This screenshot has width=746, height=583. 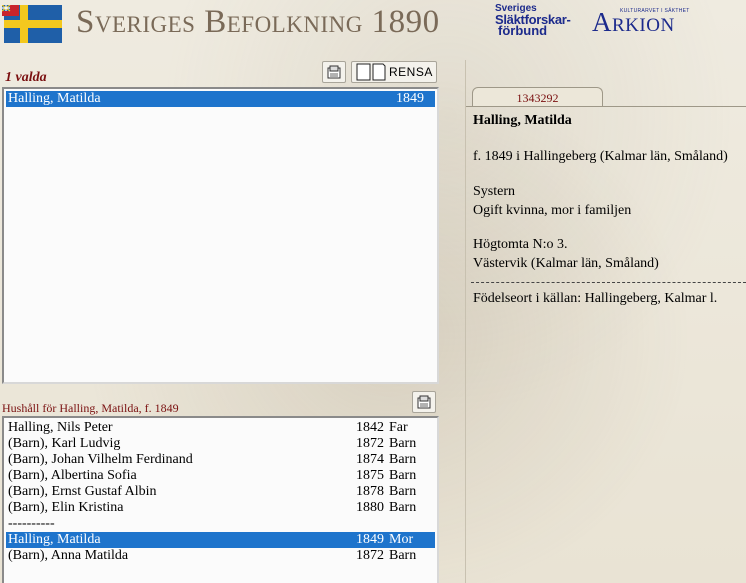 I want to click on detail-person-name: Halling, Matilda, so click(x=522, y=120).